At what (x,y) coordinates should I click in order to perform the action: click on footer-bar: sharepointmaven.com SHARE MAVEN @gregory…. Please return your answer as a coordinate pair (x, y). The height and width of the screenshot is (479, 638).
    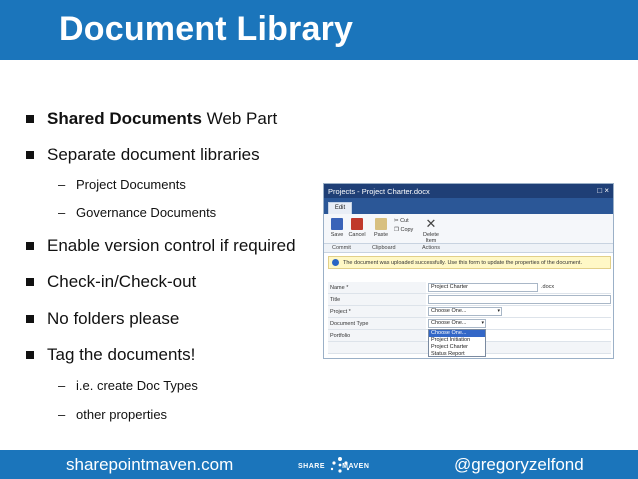
    Looking at the image, I should click on (319, 464).